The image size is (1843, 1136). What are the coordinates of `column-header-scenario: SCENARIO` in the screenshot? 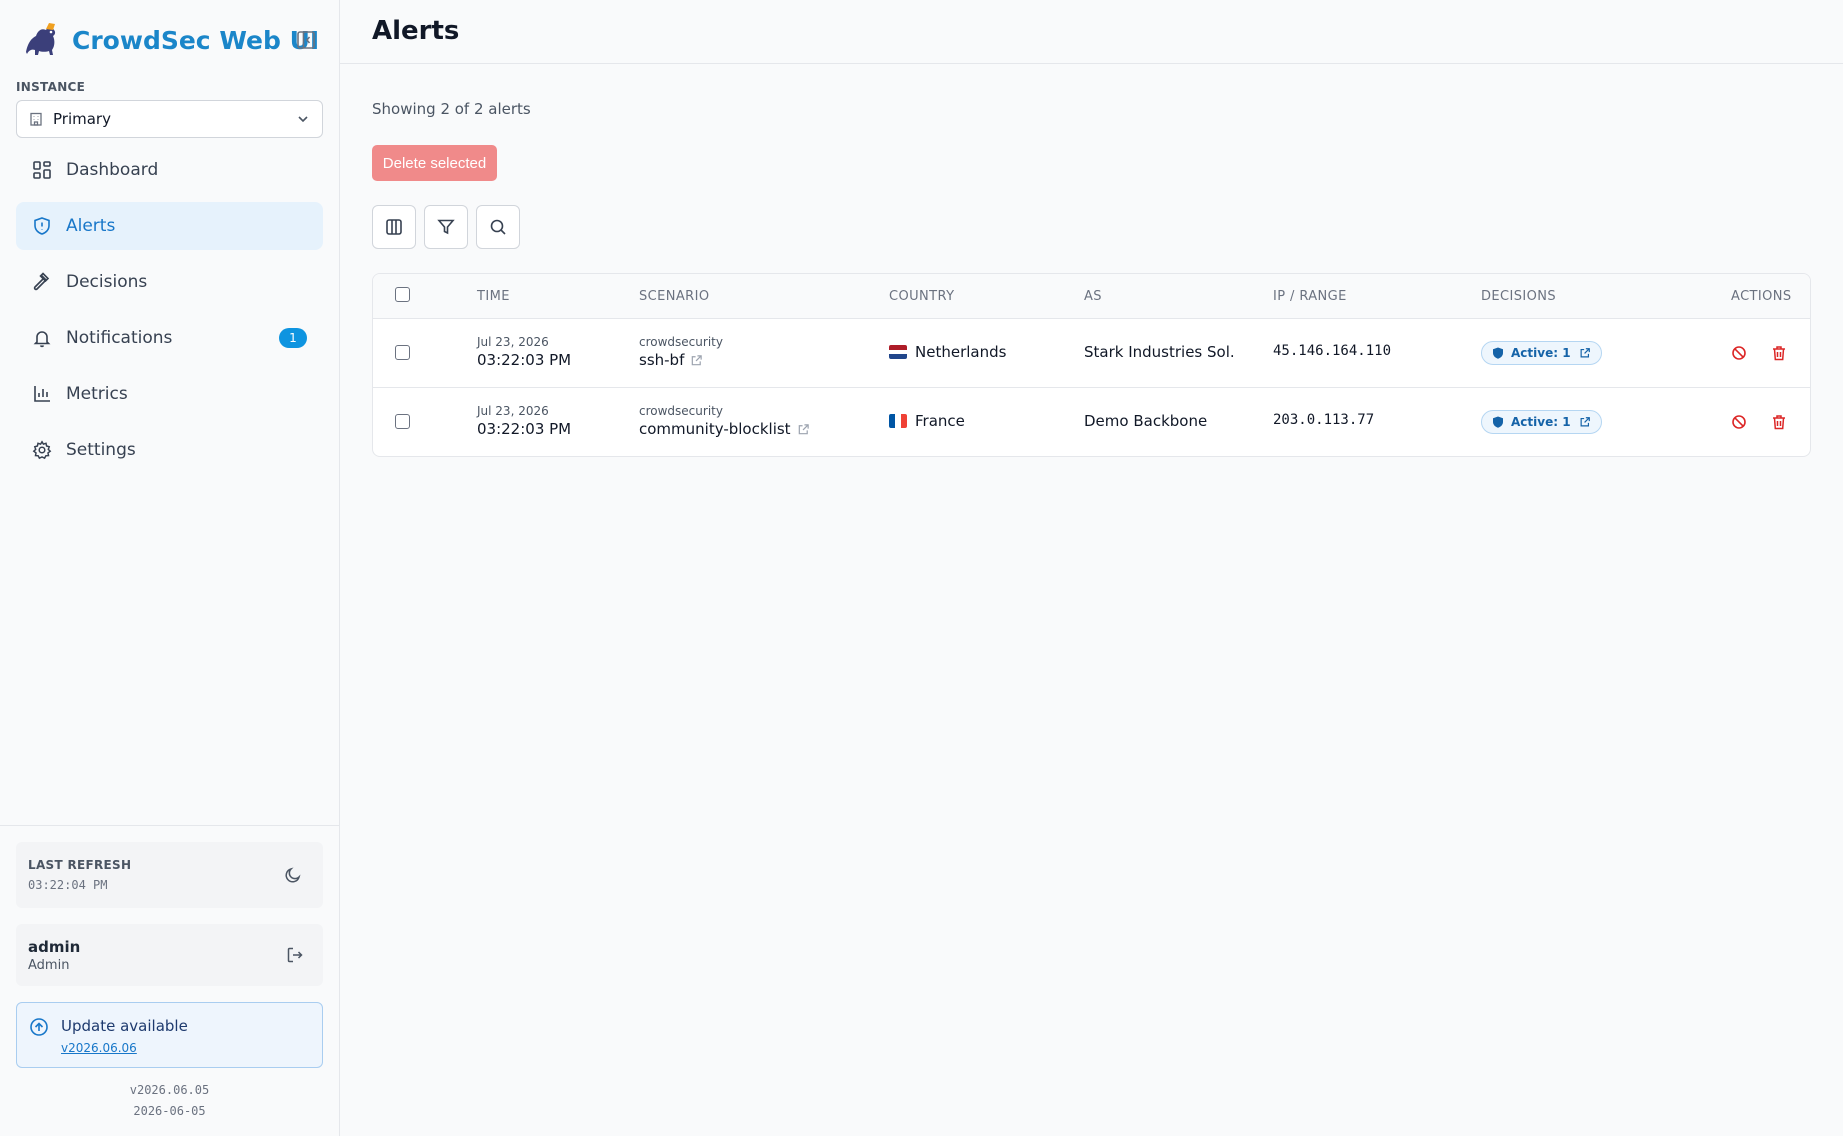 It's located at (674, 296).